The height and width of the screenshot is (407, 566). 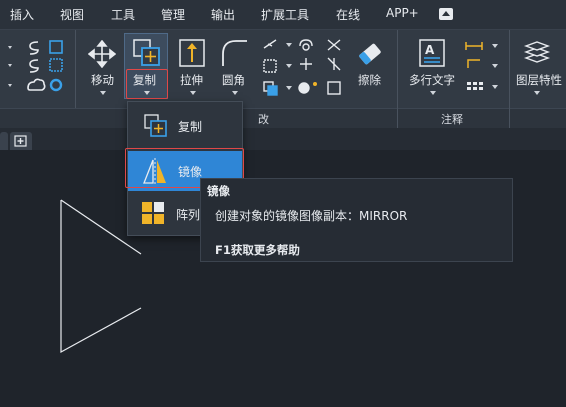 What do you see at coordinates (188, 215) in the screenshot?
I see `dropdown-item-label: 阵列` at bounding box center [188, 215].